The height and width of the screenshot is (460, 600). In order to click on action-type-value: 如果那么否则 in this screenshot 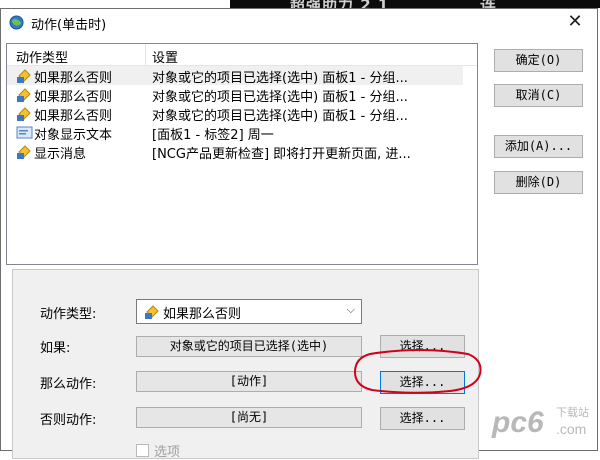, I will do `click(202, 314)`.